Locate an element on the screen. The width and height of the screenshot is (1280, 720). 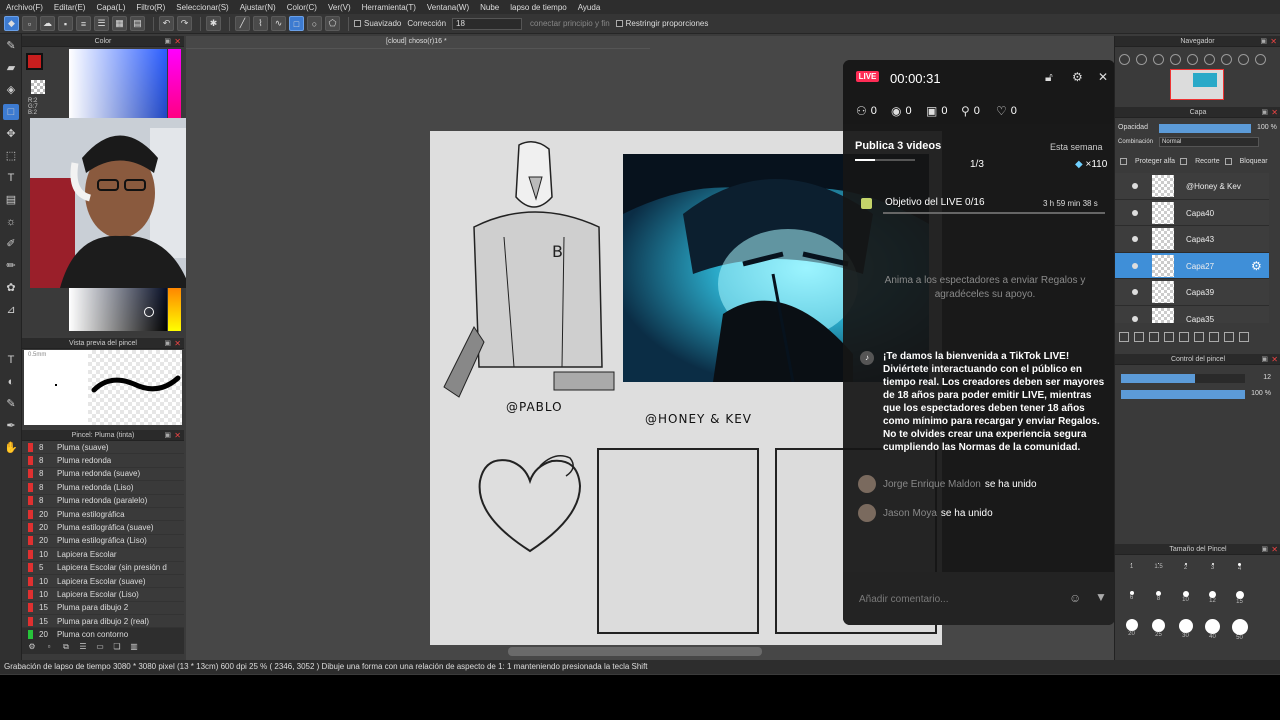
filter-icon: ▼ is located at coordinates (1101, 597).